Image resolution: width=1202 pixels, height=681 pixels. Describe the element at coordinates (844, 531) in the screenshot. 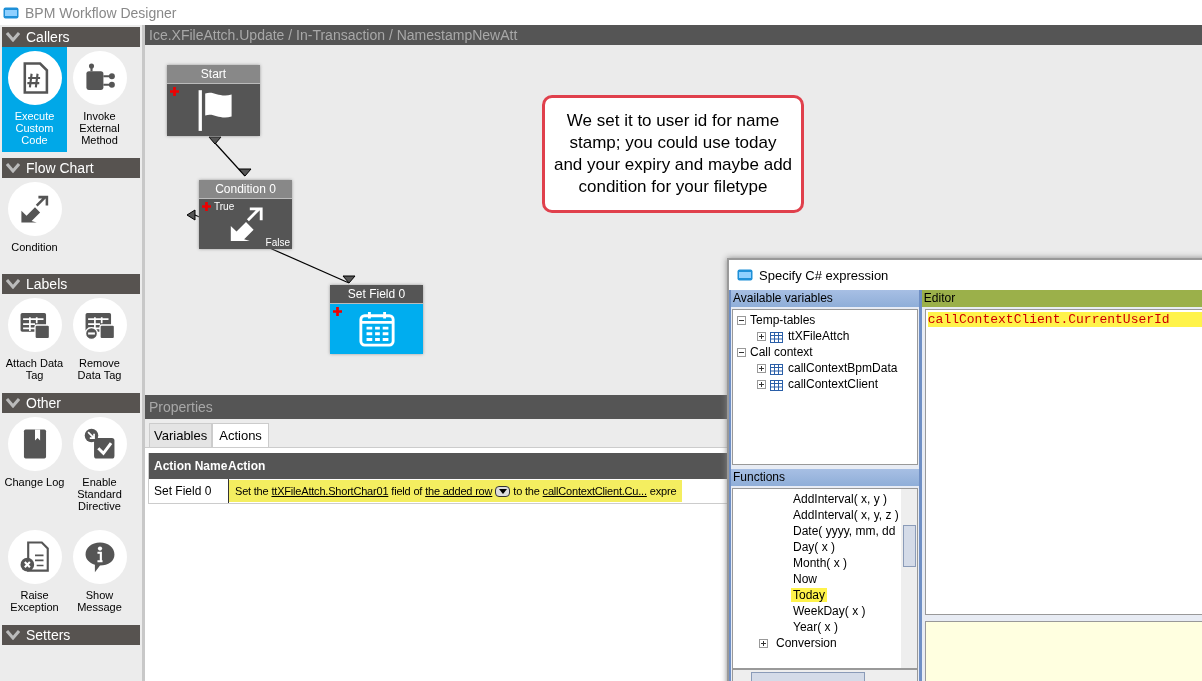

I see `function-item: Date( yyyy, mm, dd` at that location.